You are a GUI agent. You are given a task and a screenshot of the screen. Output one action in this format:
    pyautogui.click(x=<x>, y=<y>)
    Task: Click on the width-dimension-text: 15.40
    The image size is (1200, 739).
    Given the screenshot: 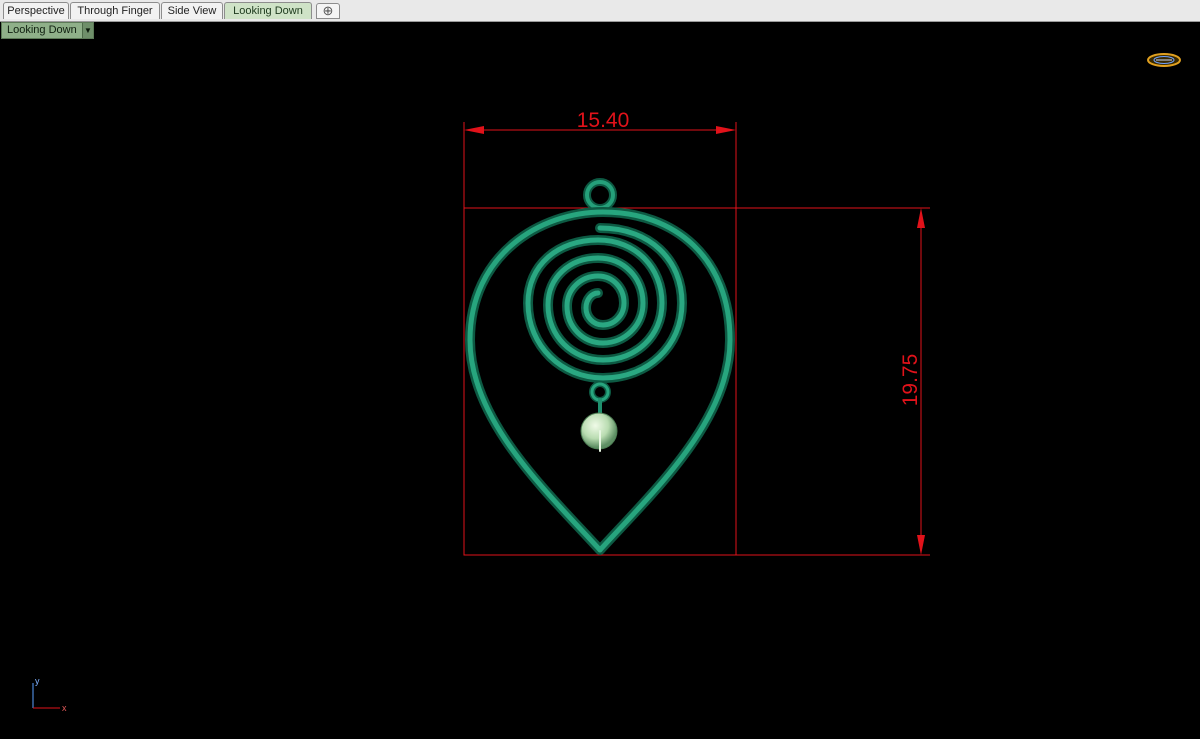 What is the action you would take?
    pyautogui.click(x=603, y=120)
    